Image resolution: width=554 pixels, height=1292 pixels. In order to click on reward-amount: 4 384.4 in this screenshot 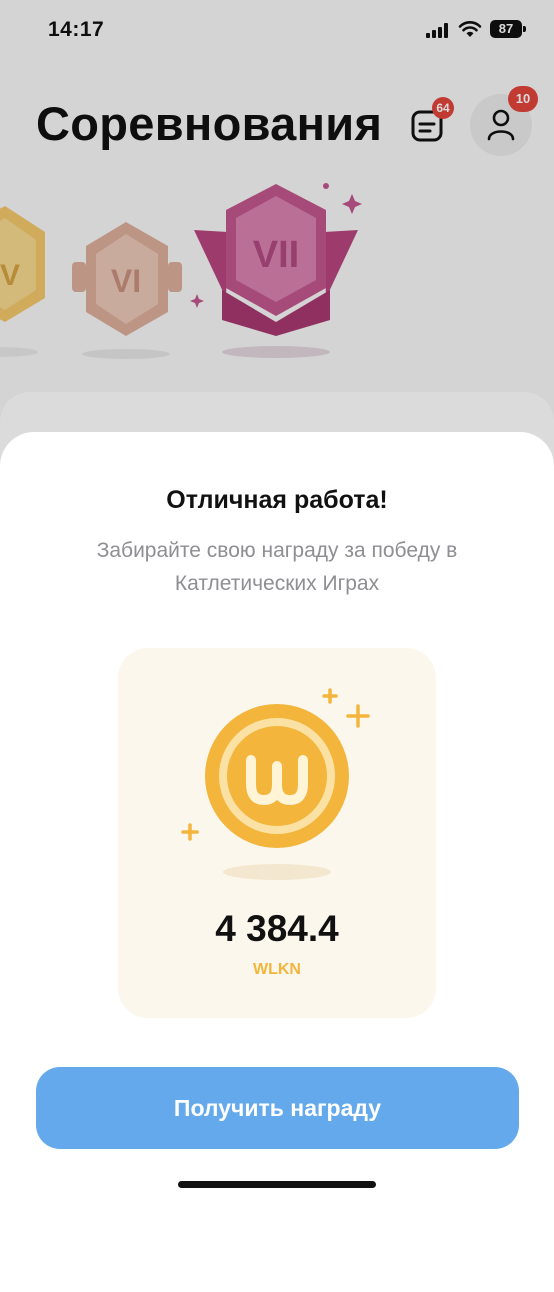, I will do `click(277, 928)`.